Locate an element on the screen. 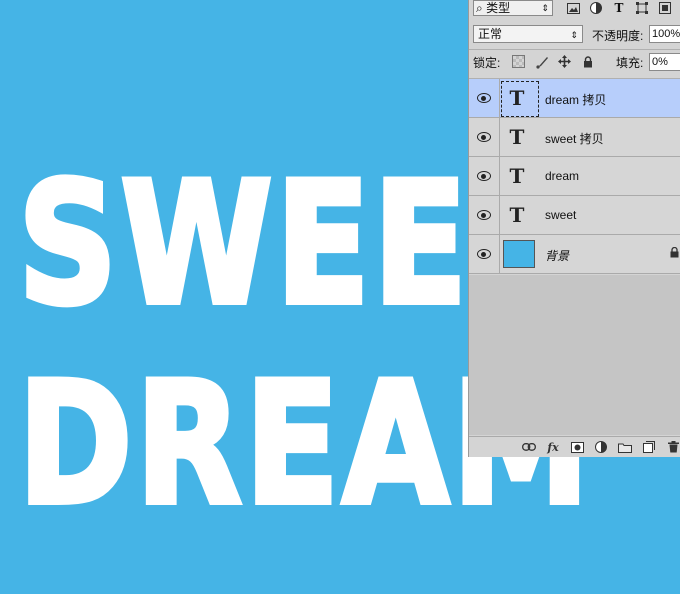 This screenshot has width=680, height=594. adjustment-filter-icon is located at coordinates (596, 8).